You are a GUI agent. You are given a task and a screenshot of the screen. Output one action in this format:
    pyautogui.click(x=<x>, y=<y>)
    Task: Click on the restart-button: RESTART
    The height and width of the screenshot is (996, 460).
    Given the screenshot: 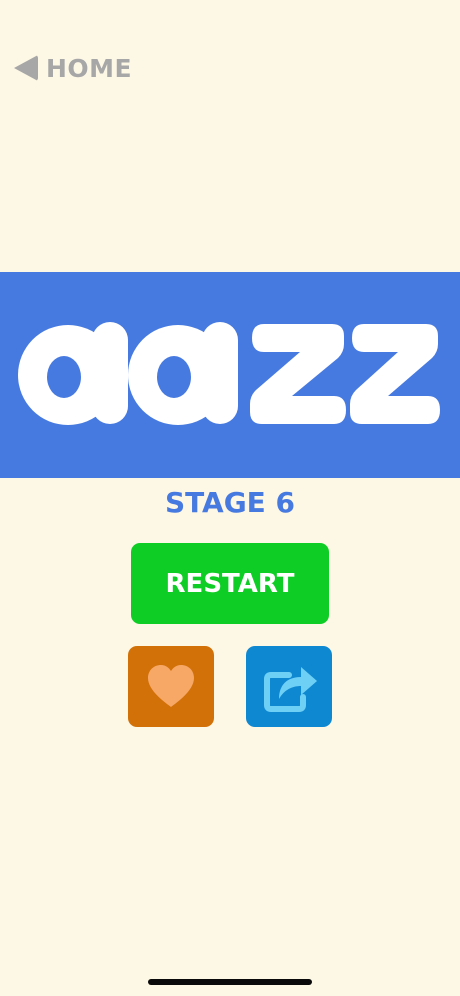 What is the action you would take?
    pyautogui.click(x=230, y=583)
    